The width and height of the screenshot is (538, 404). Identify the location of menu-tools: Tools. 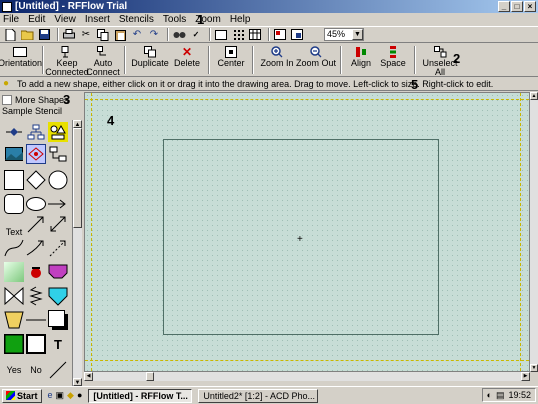
(174, 19).